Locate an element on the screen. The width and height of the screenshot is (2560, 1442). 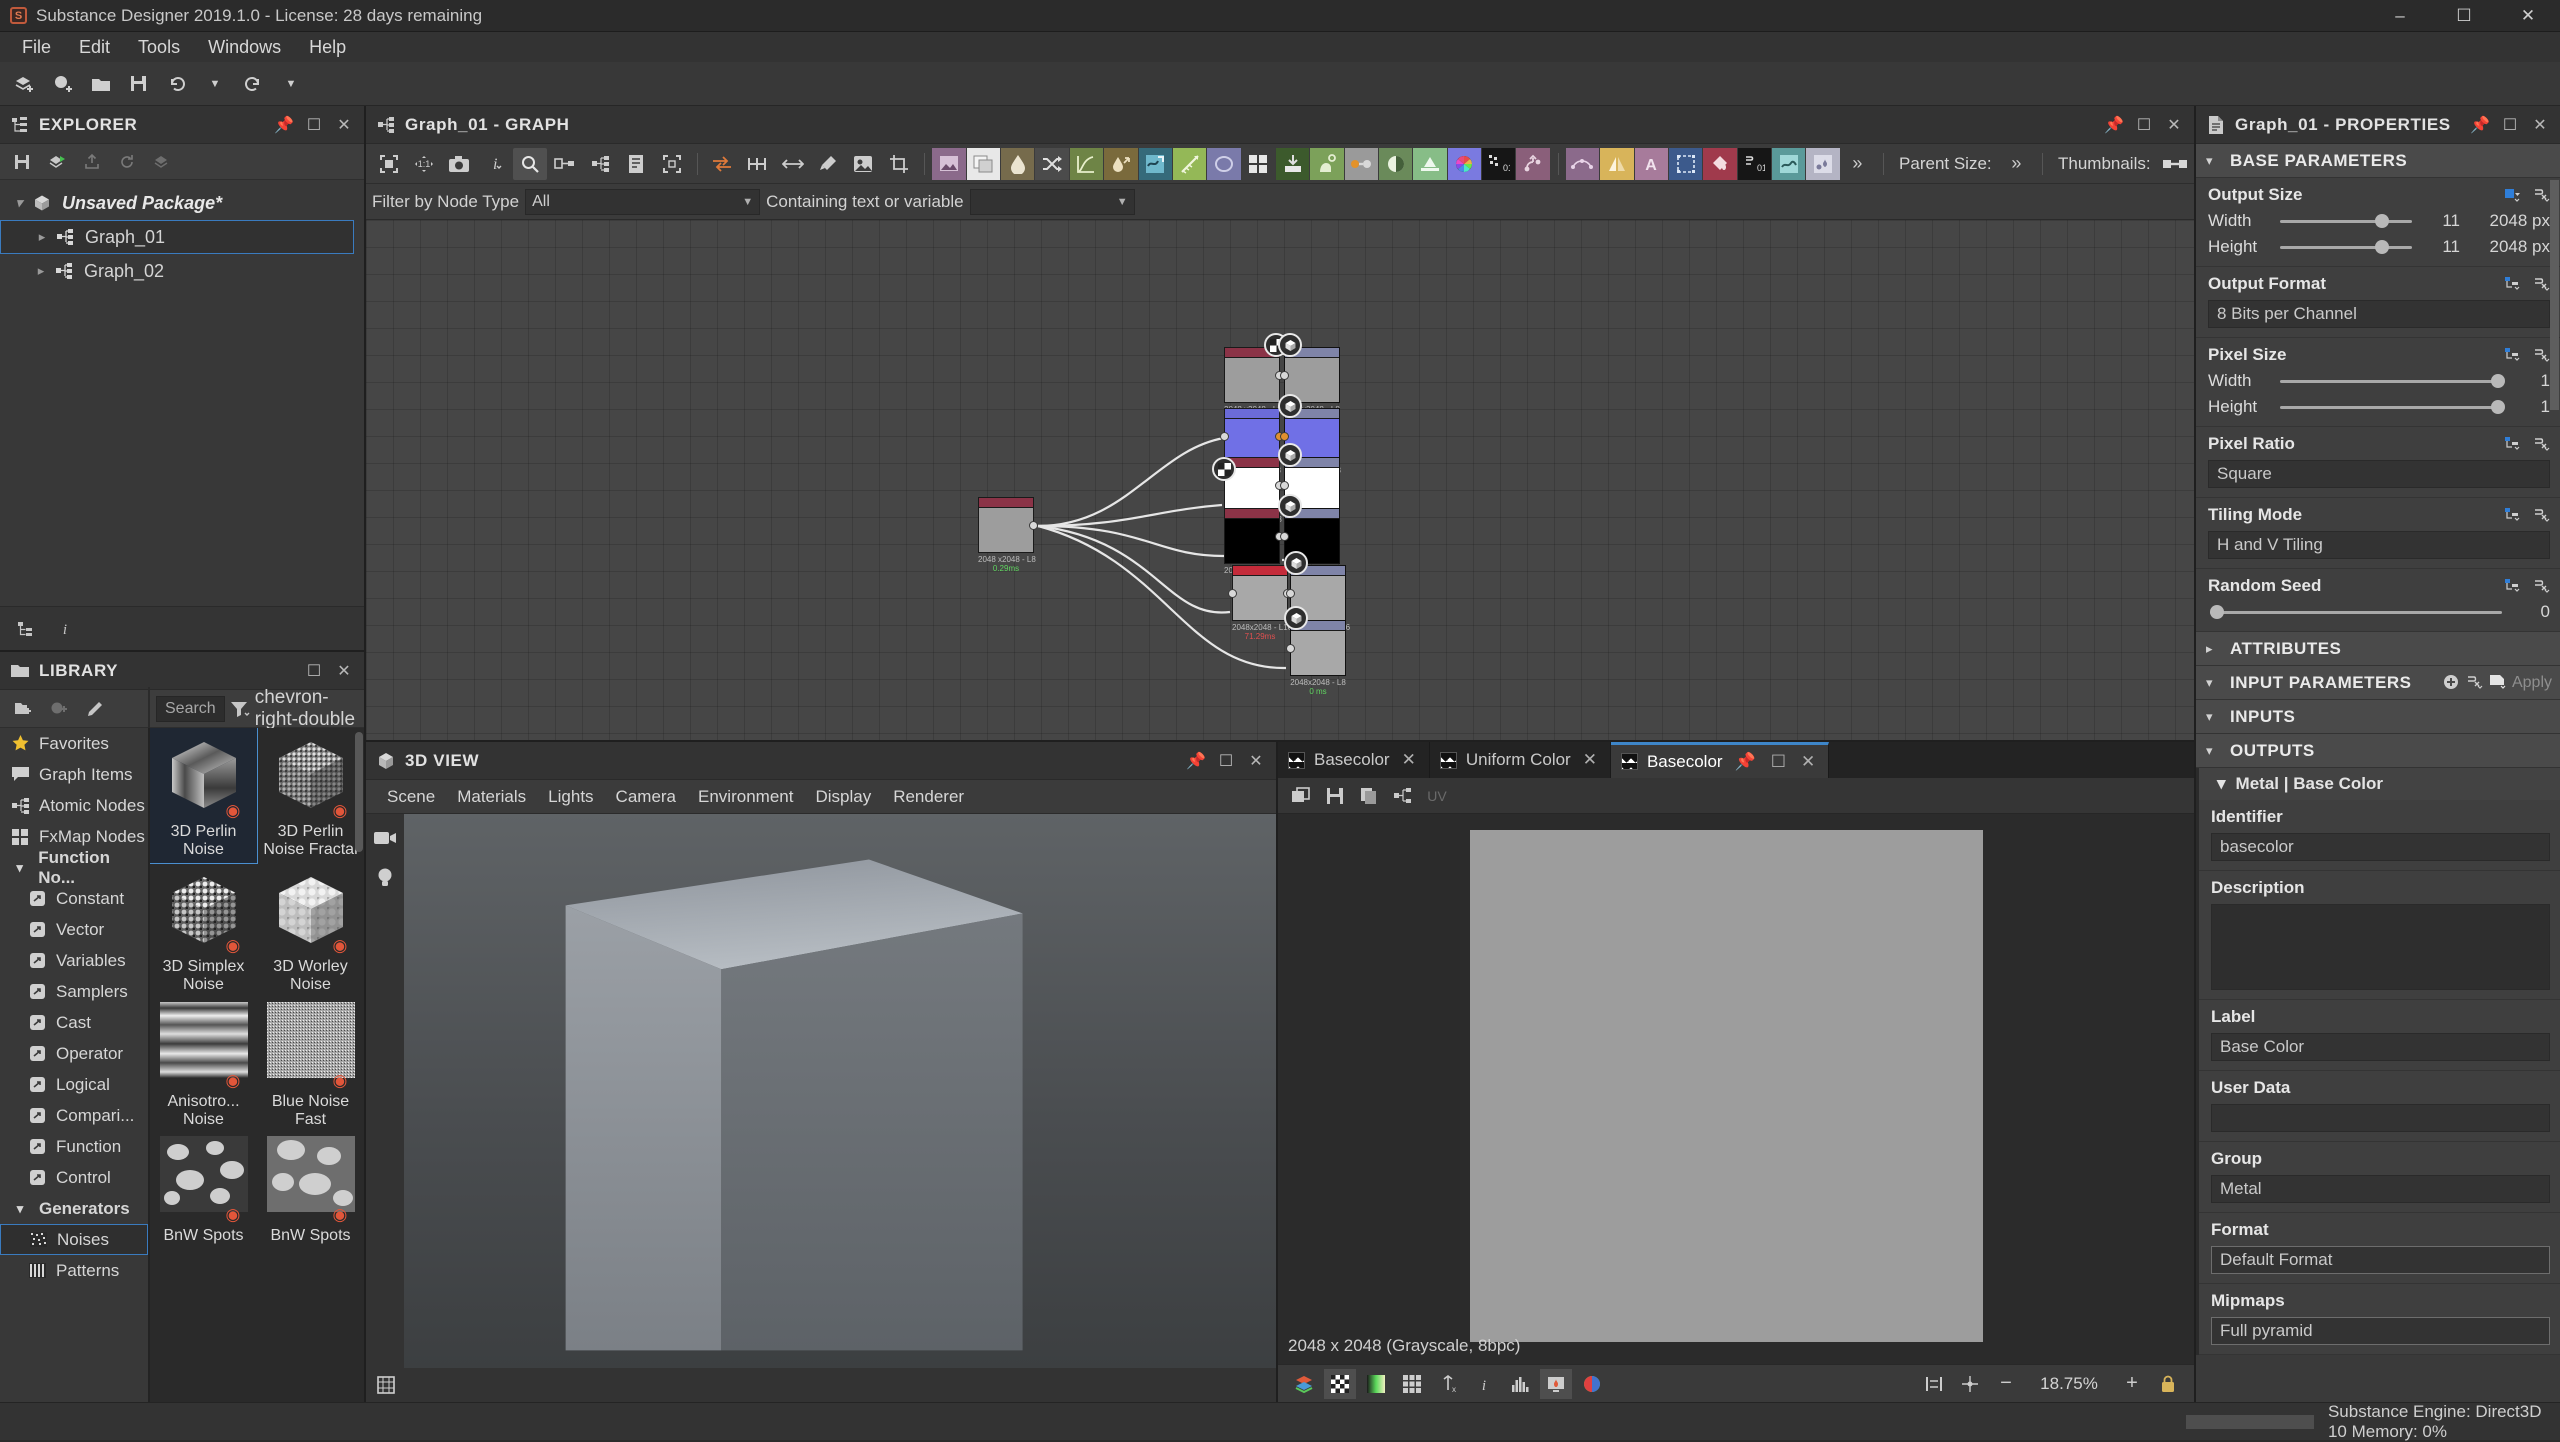
duplicate-view-icon is located at coordinates (1301, 796).